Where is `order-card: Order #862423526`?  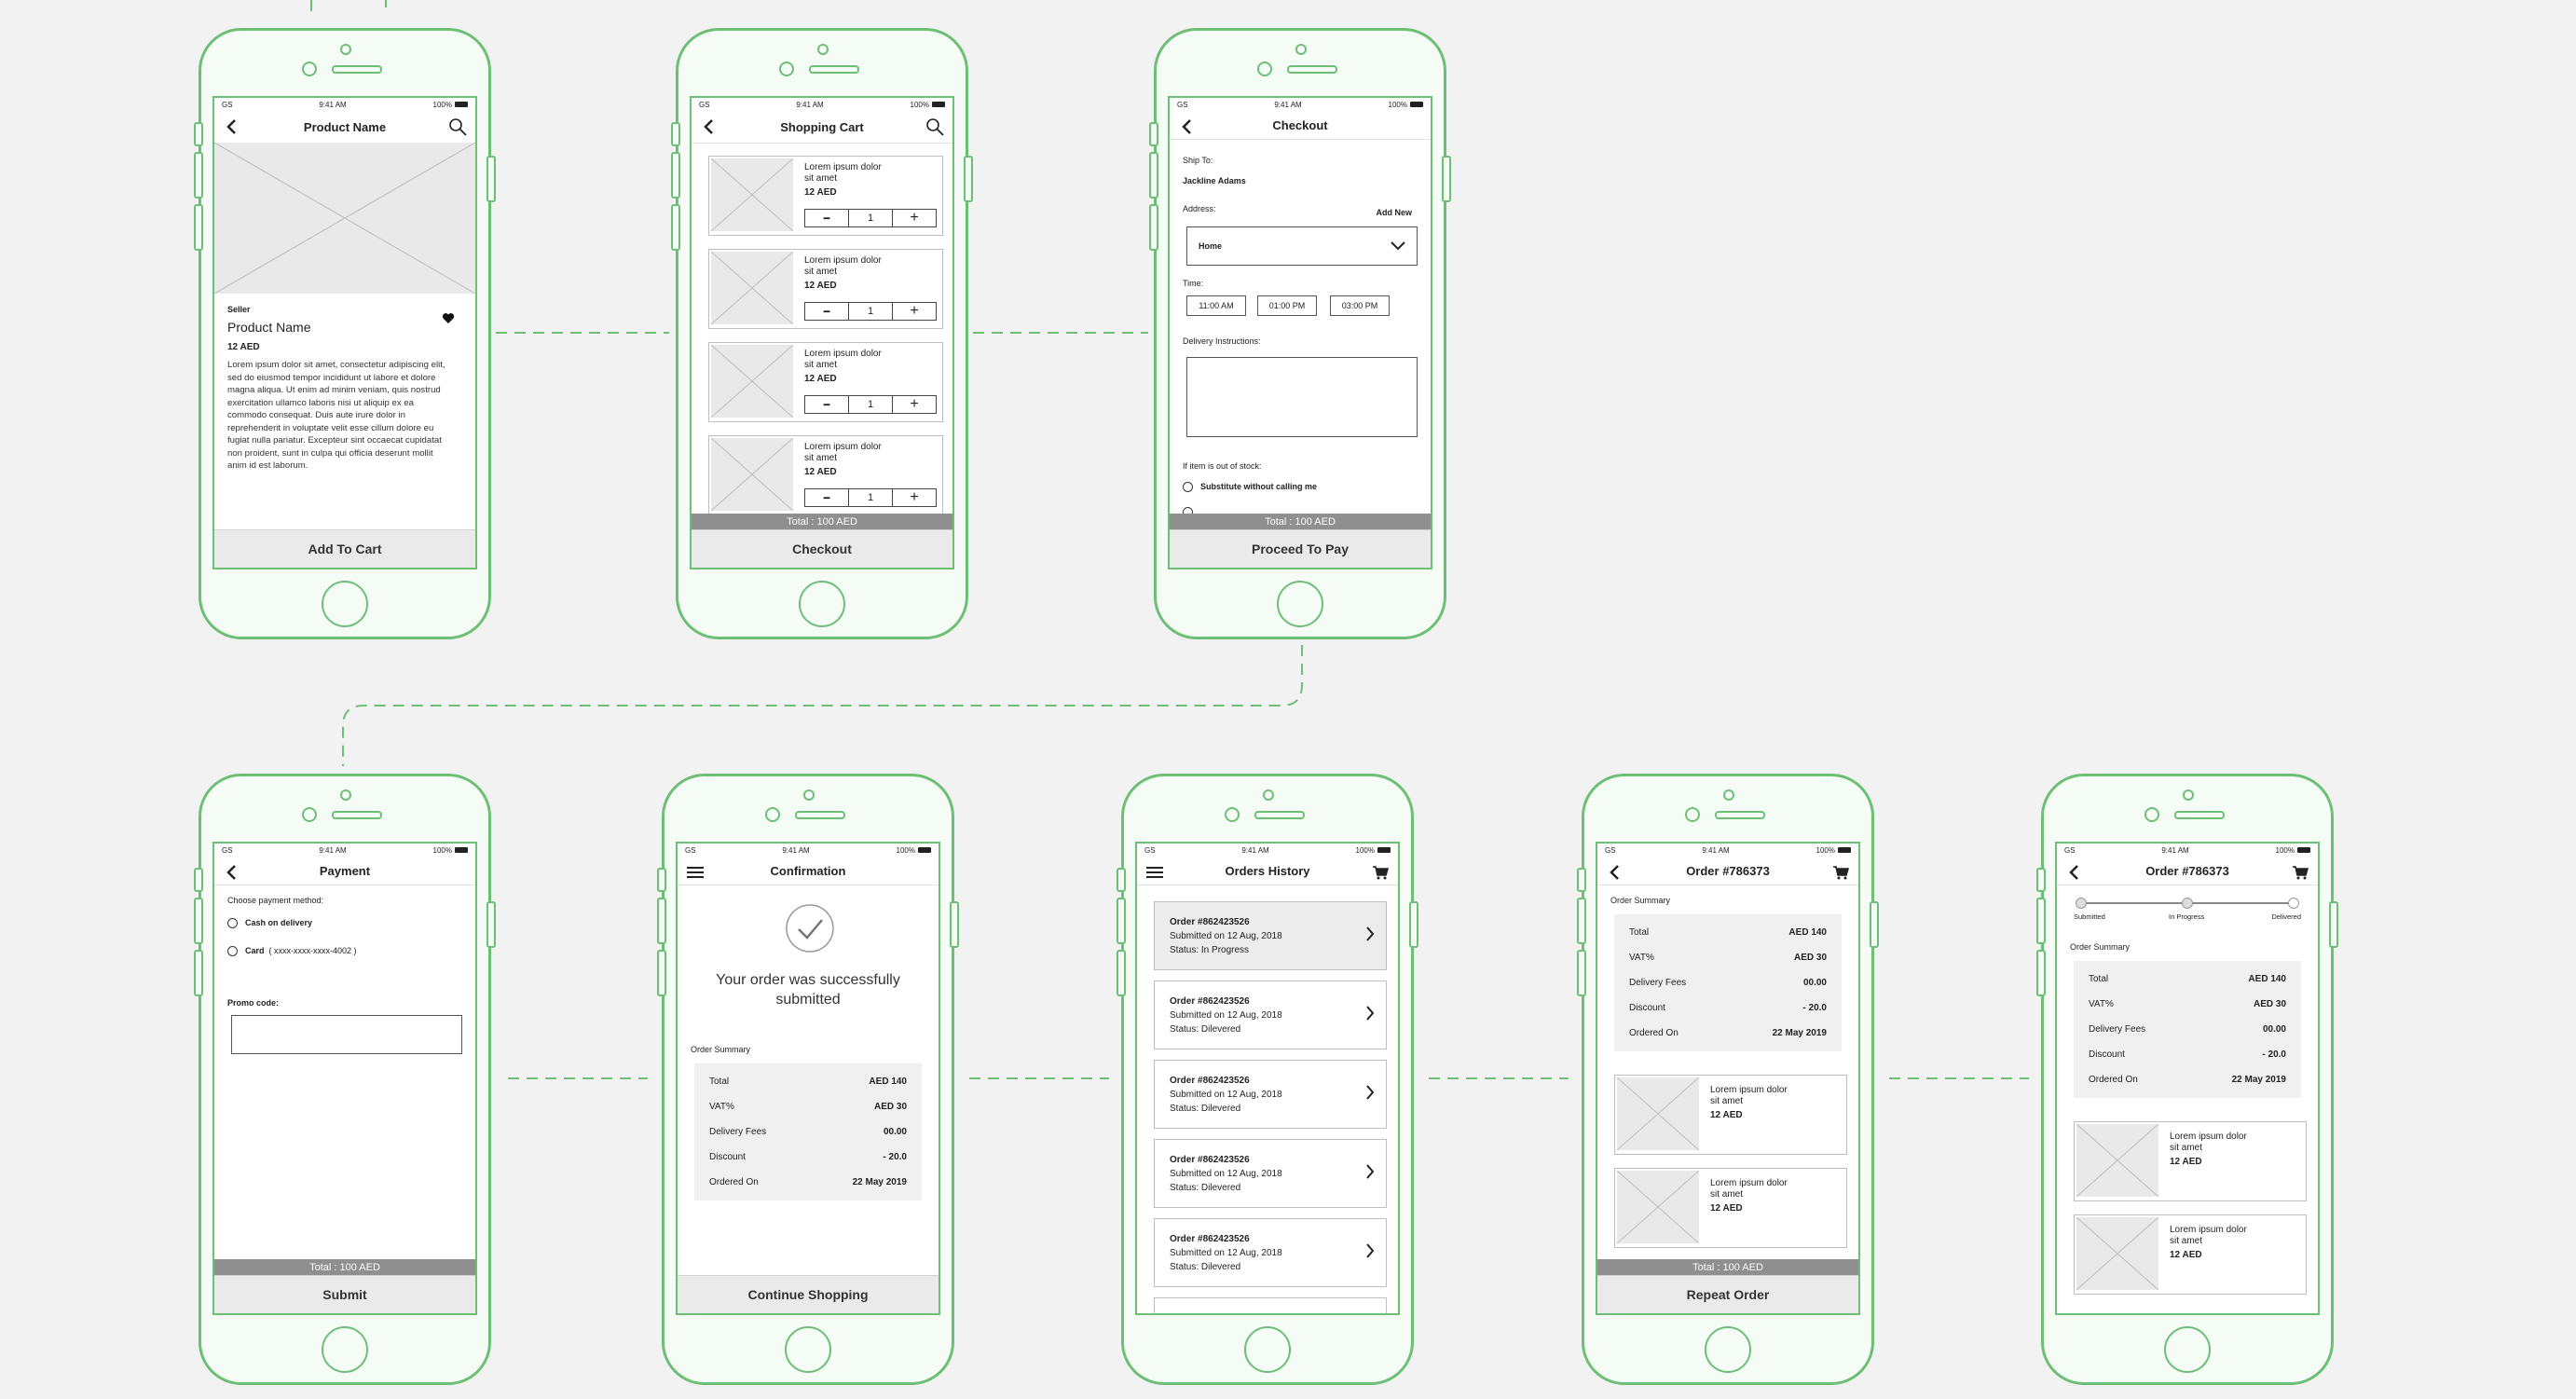
order-card: Order #862423526 is located at coordinates (1270, 1305).